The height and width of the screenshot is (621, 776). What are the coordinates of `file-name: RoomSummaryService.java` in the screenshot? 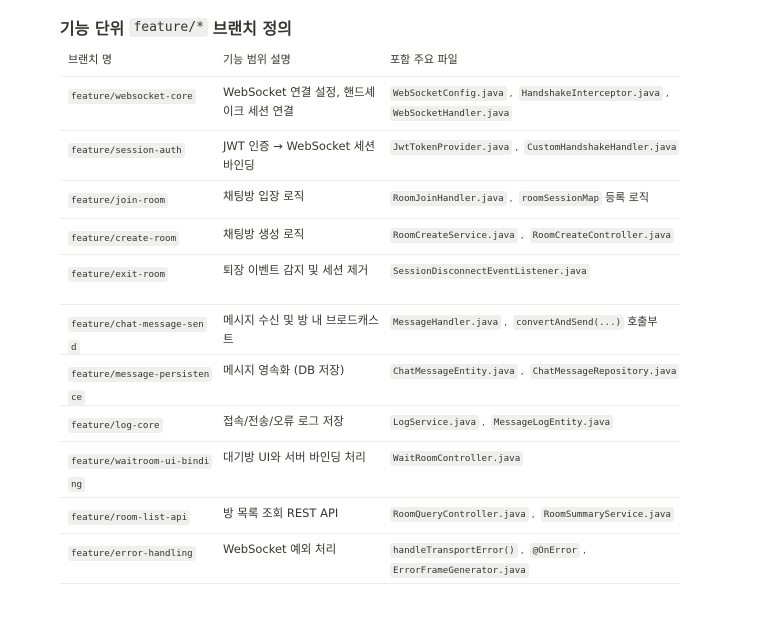 It's located at (607, 514).